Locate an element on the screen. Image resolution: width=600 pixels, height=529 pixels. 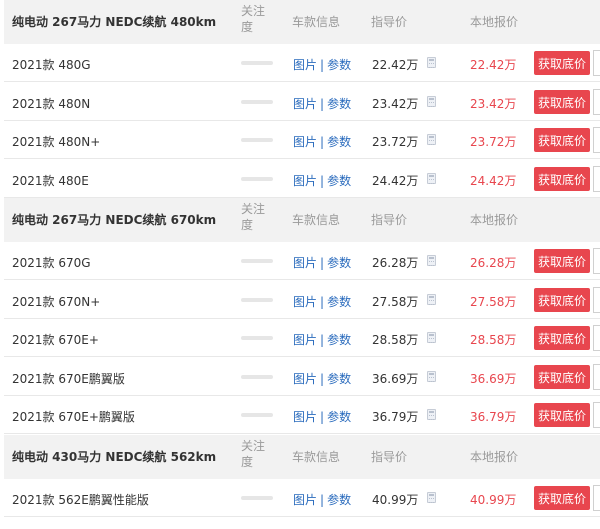
guide-price: 22.42万 is located at coordinates (395, 65).